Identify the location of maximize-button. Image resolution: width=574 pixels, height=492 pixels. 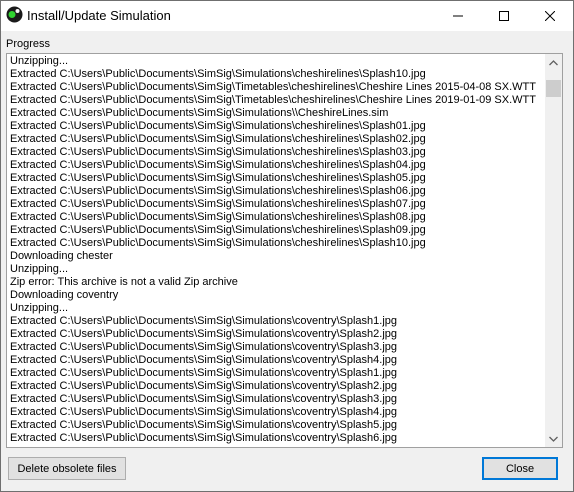
(504, 16).